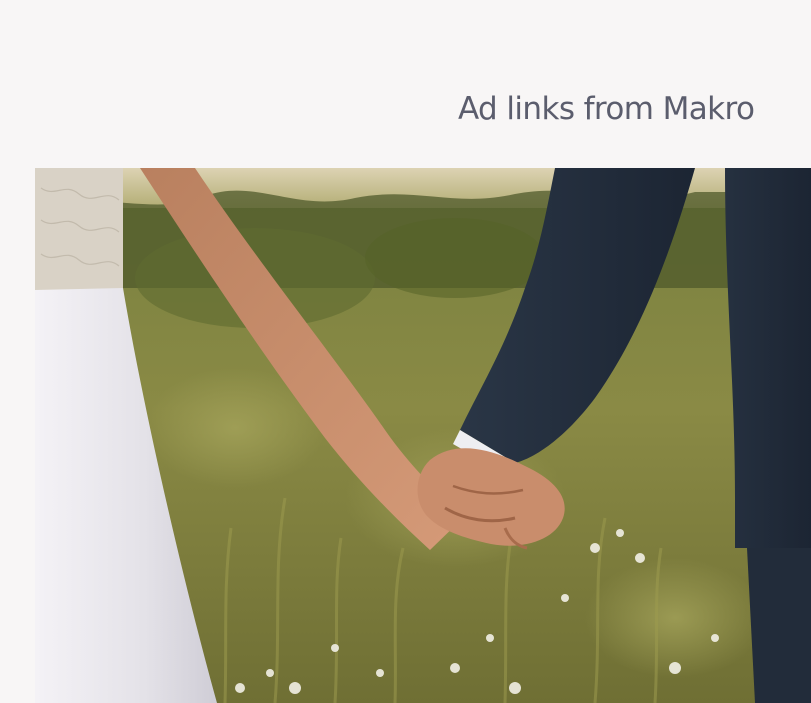 Image resolution: width=811 pixels, height=703 pixels. I want to click on ad-links-header: Ad links from Makro, so click(606, 109).